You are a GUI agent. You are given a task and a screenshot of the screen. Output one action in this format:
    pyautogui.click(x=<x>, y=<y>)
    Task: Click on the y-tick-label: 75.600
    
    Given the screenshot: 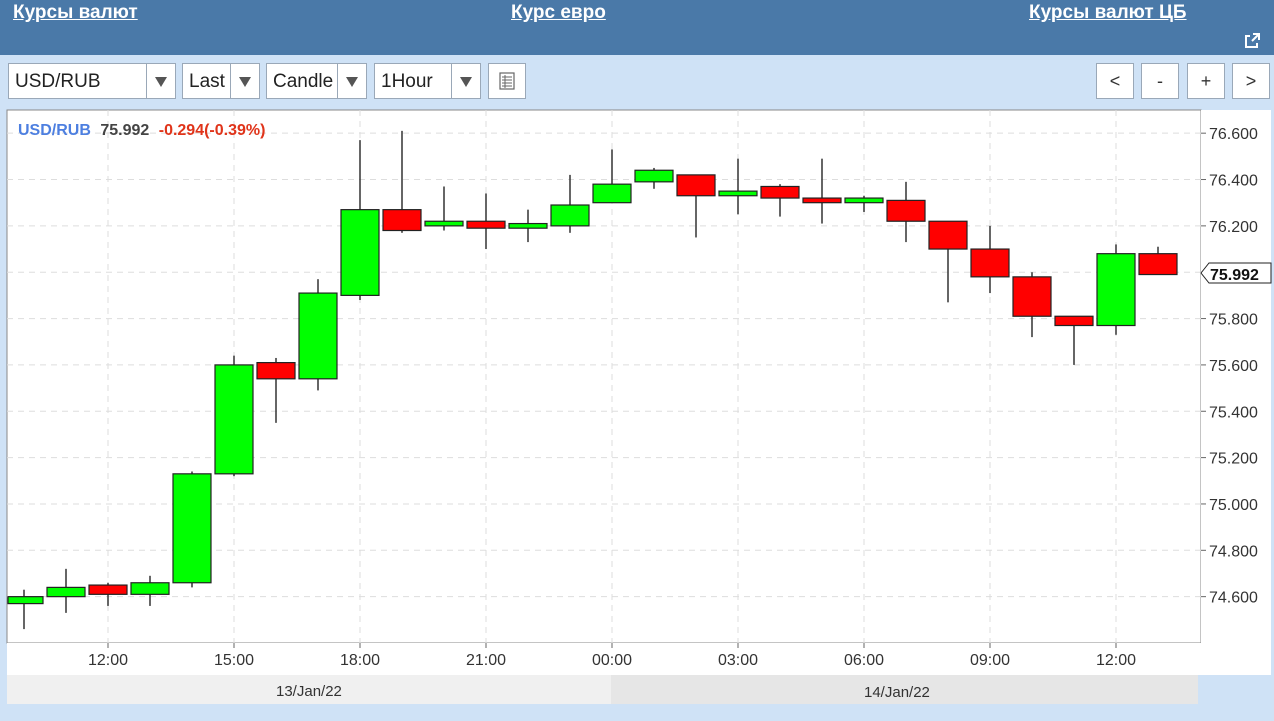 What is the action you would take?
    pyautogui.click(x=1233, y=366)
    